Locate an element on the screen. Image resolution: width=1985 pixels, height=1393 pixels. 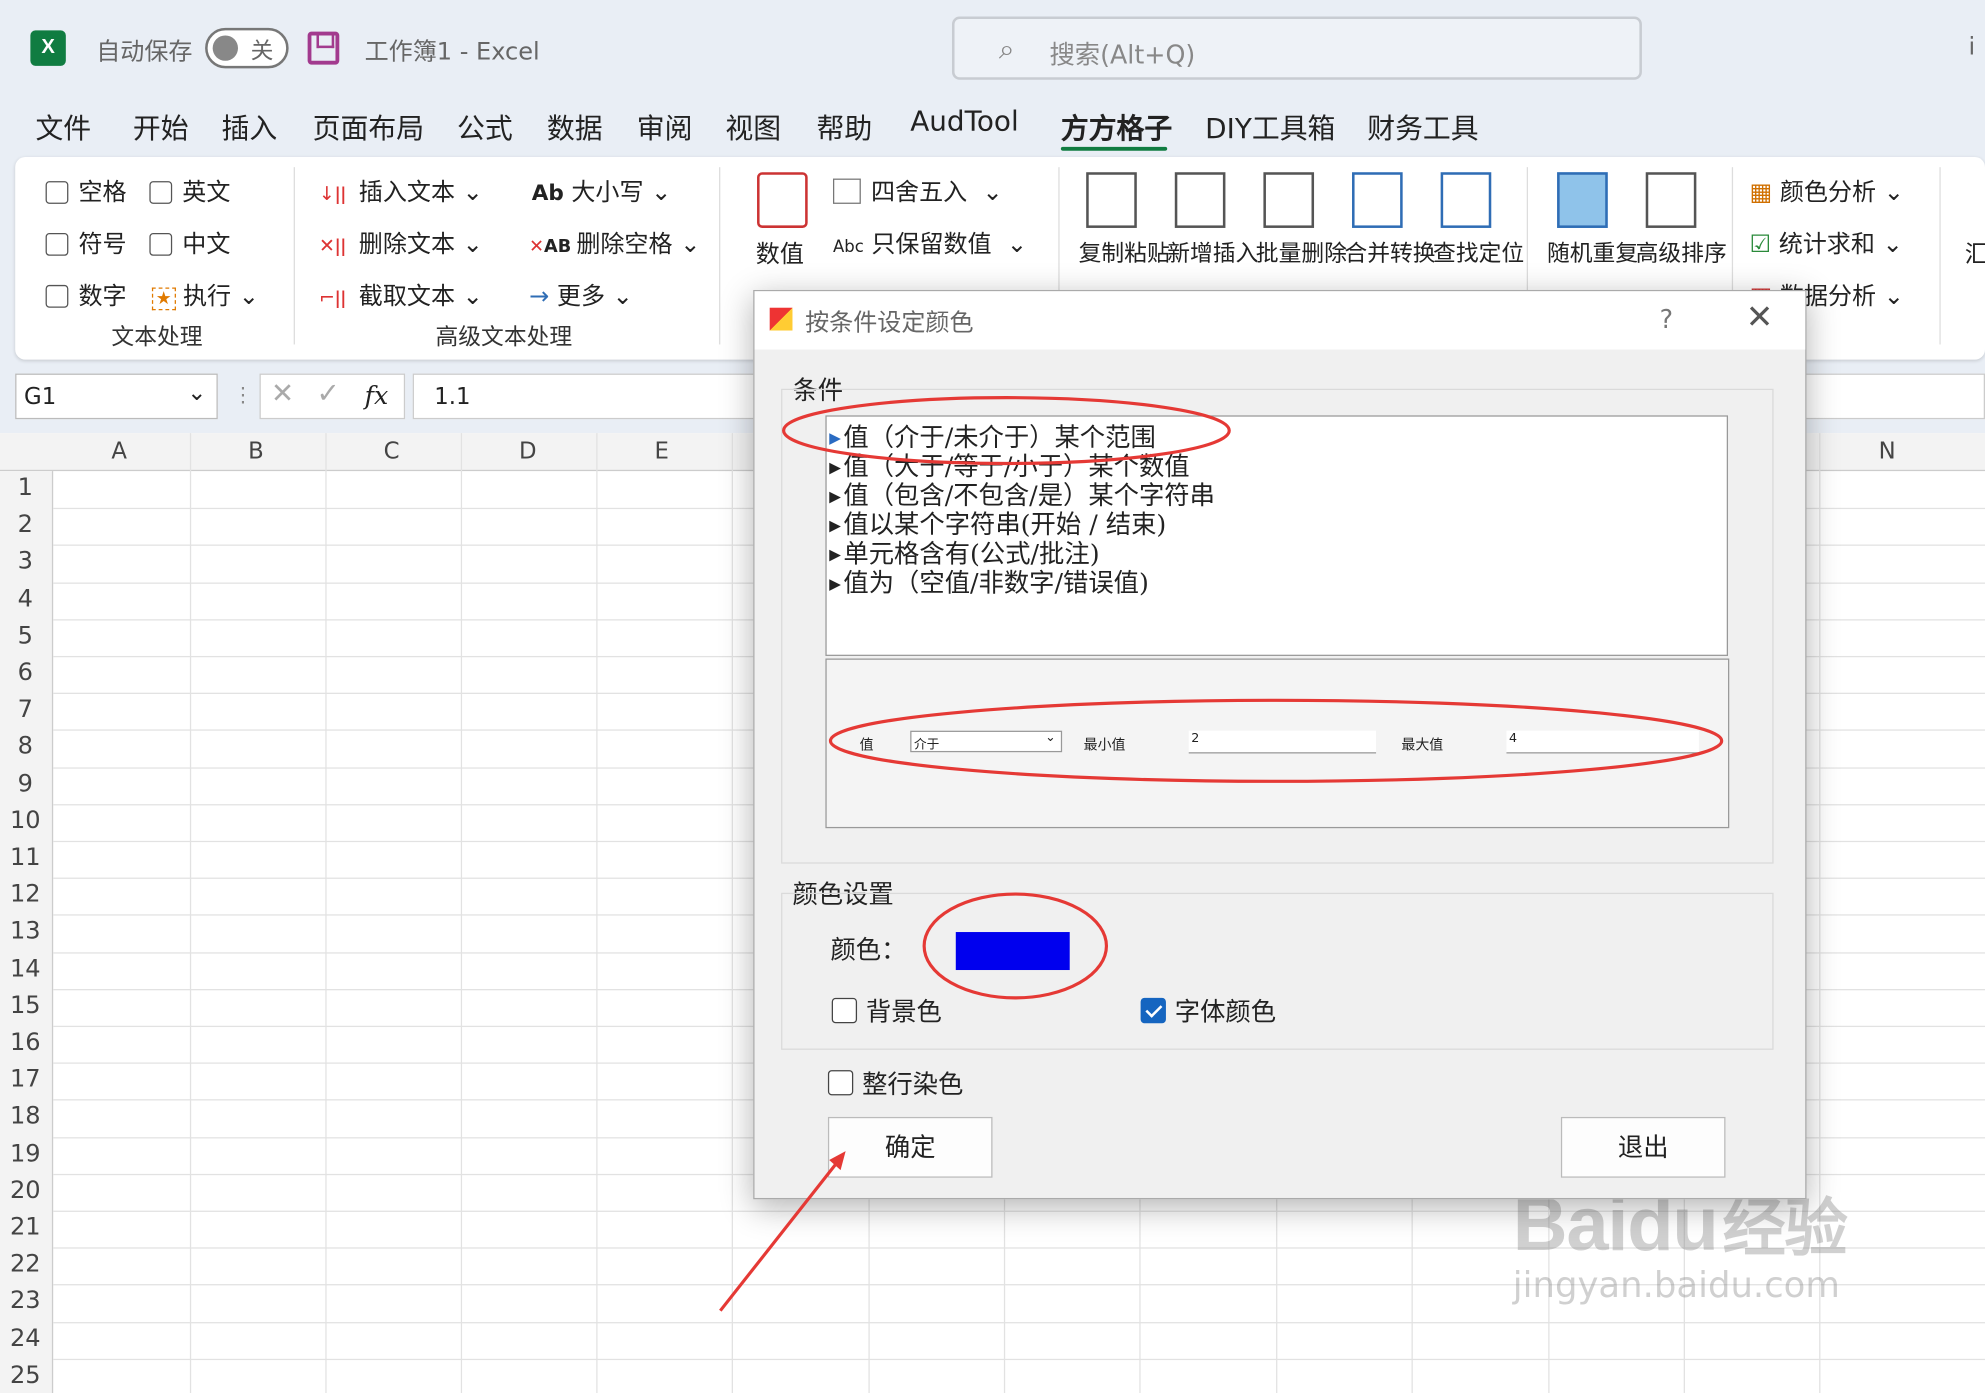
case-icon: Ab is located at coordinates (547, 194).